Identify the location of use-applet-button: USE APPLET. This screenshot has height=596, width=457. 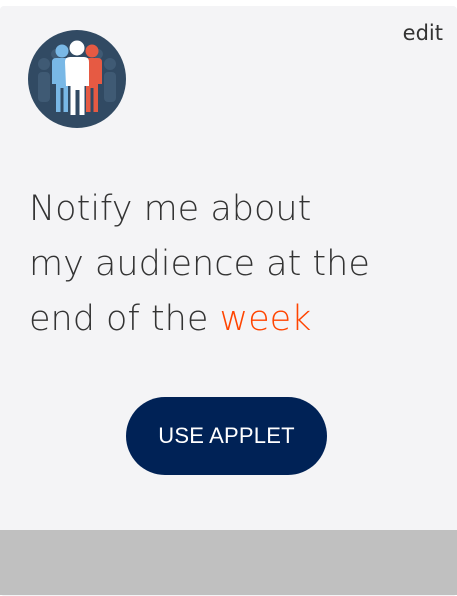
(226, 436).